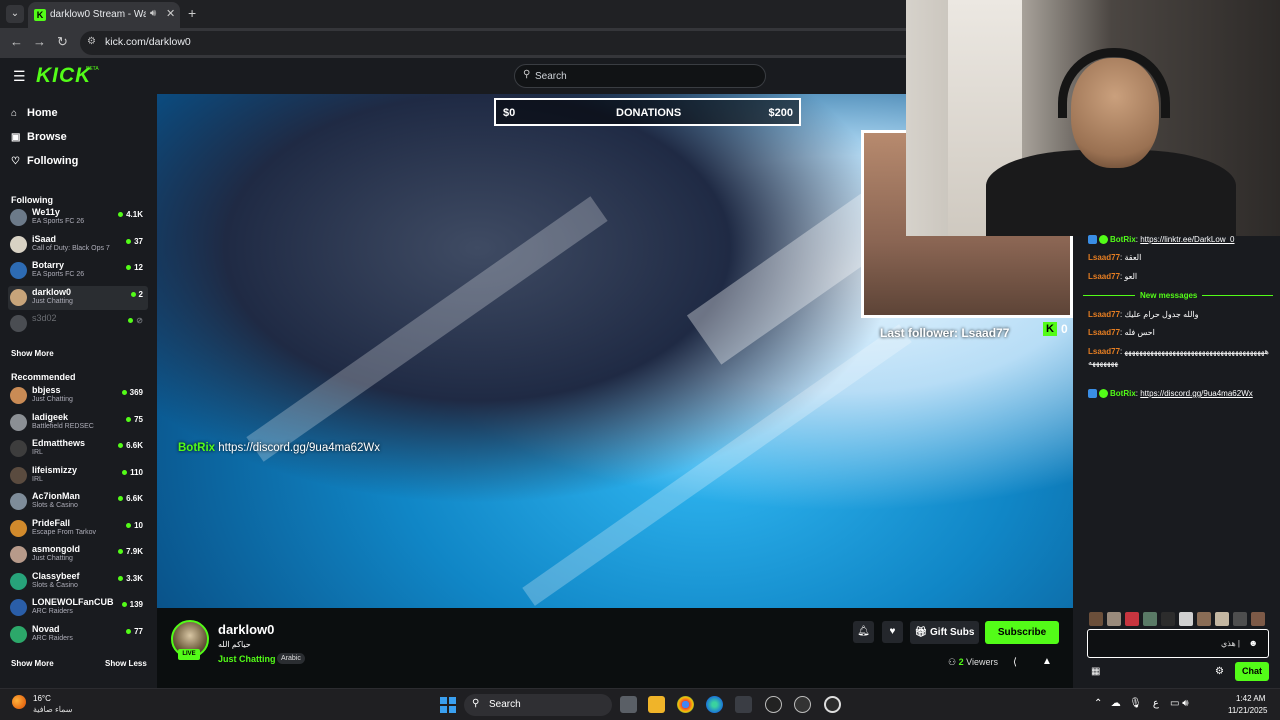  I want to click on tab-close-icon: ✕, so click(170, 13).